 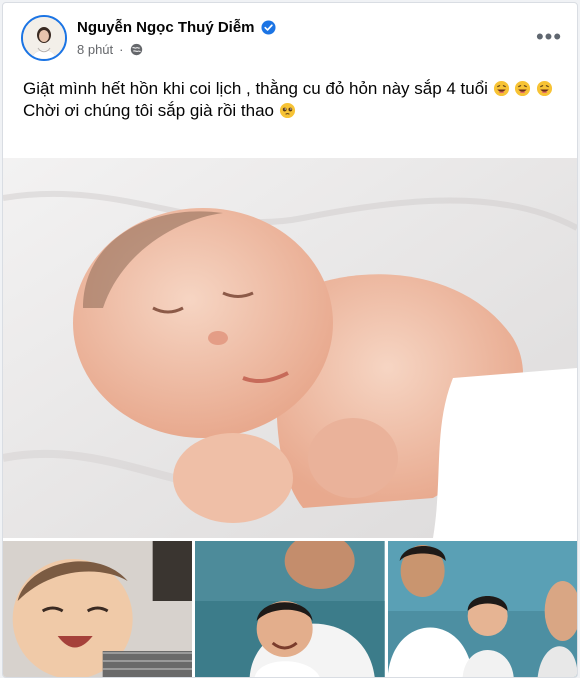 What do you see at coordinates (549, 37) in the screenshot?
I see `more-options-button: •••` at bounding box center [549, 37].